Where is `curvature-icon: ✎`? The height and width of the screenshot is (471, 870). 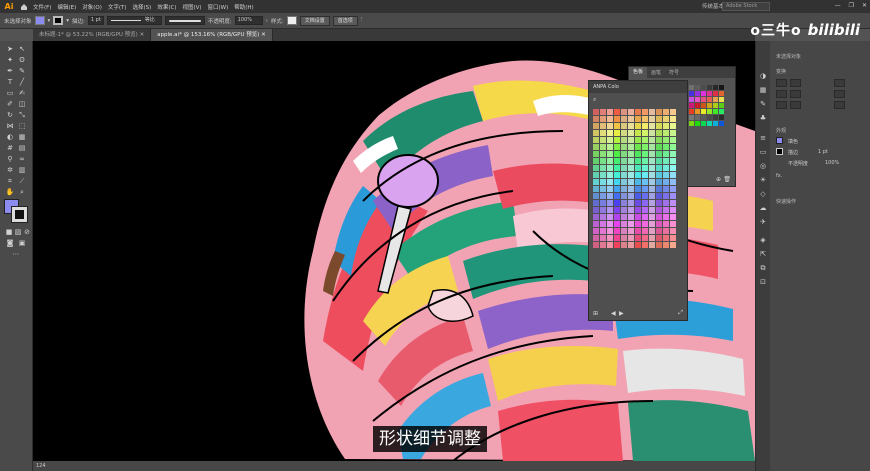 curvature-icon: ✎ is located at coordinates (22, 71).